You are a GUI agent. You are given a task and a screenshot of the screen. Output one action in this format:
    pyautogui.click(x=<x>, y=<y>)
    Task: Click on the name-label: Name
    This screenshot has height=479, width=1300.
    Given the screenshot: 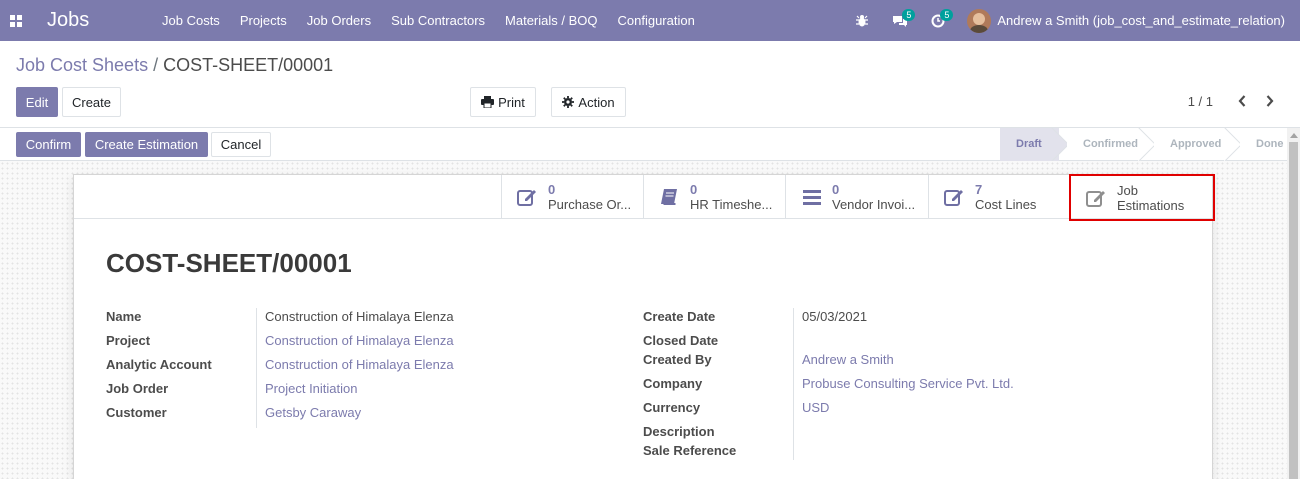 What is the action you would take?
    pyautogui.click(x=124, y=316)
    